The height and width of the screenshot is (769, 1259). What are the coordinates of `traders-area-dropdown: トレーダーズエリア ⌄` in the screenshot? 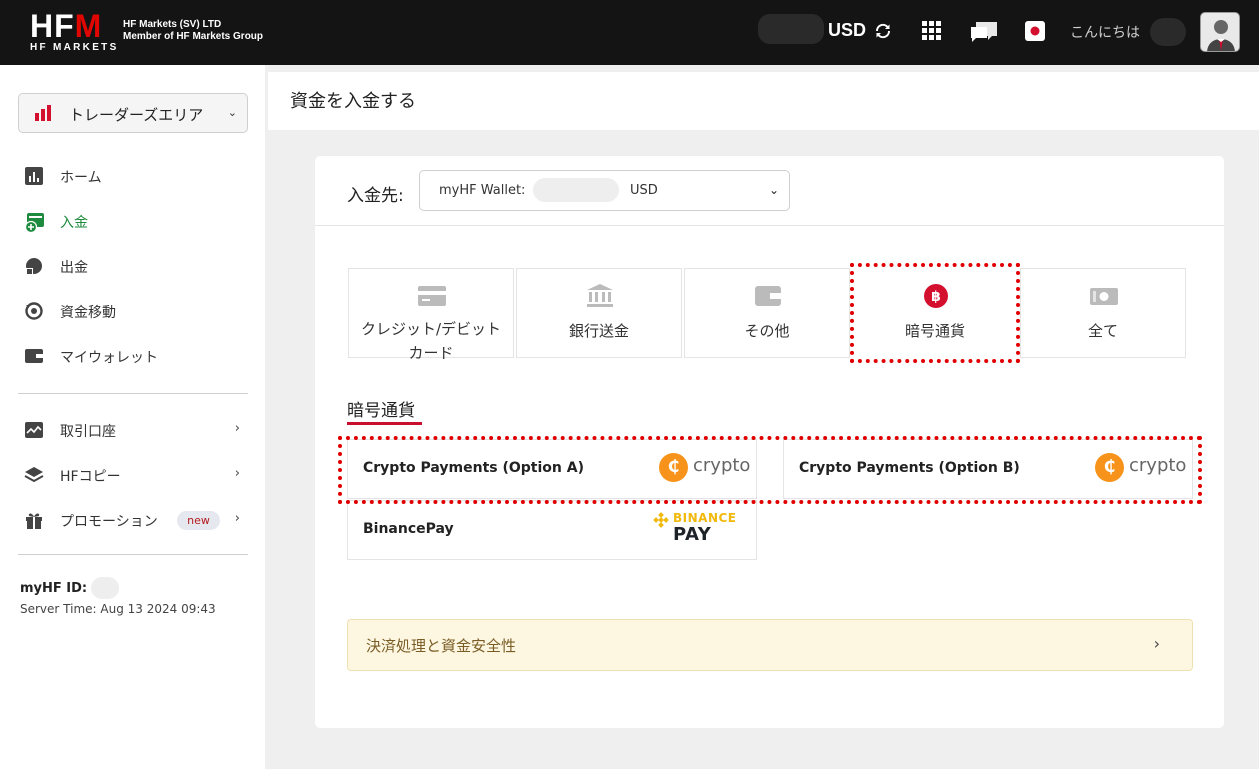 It's located at (133, 113).